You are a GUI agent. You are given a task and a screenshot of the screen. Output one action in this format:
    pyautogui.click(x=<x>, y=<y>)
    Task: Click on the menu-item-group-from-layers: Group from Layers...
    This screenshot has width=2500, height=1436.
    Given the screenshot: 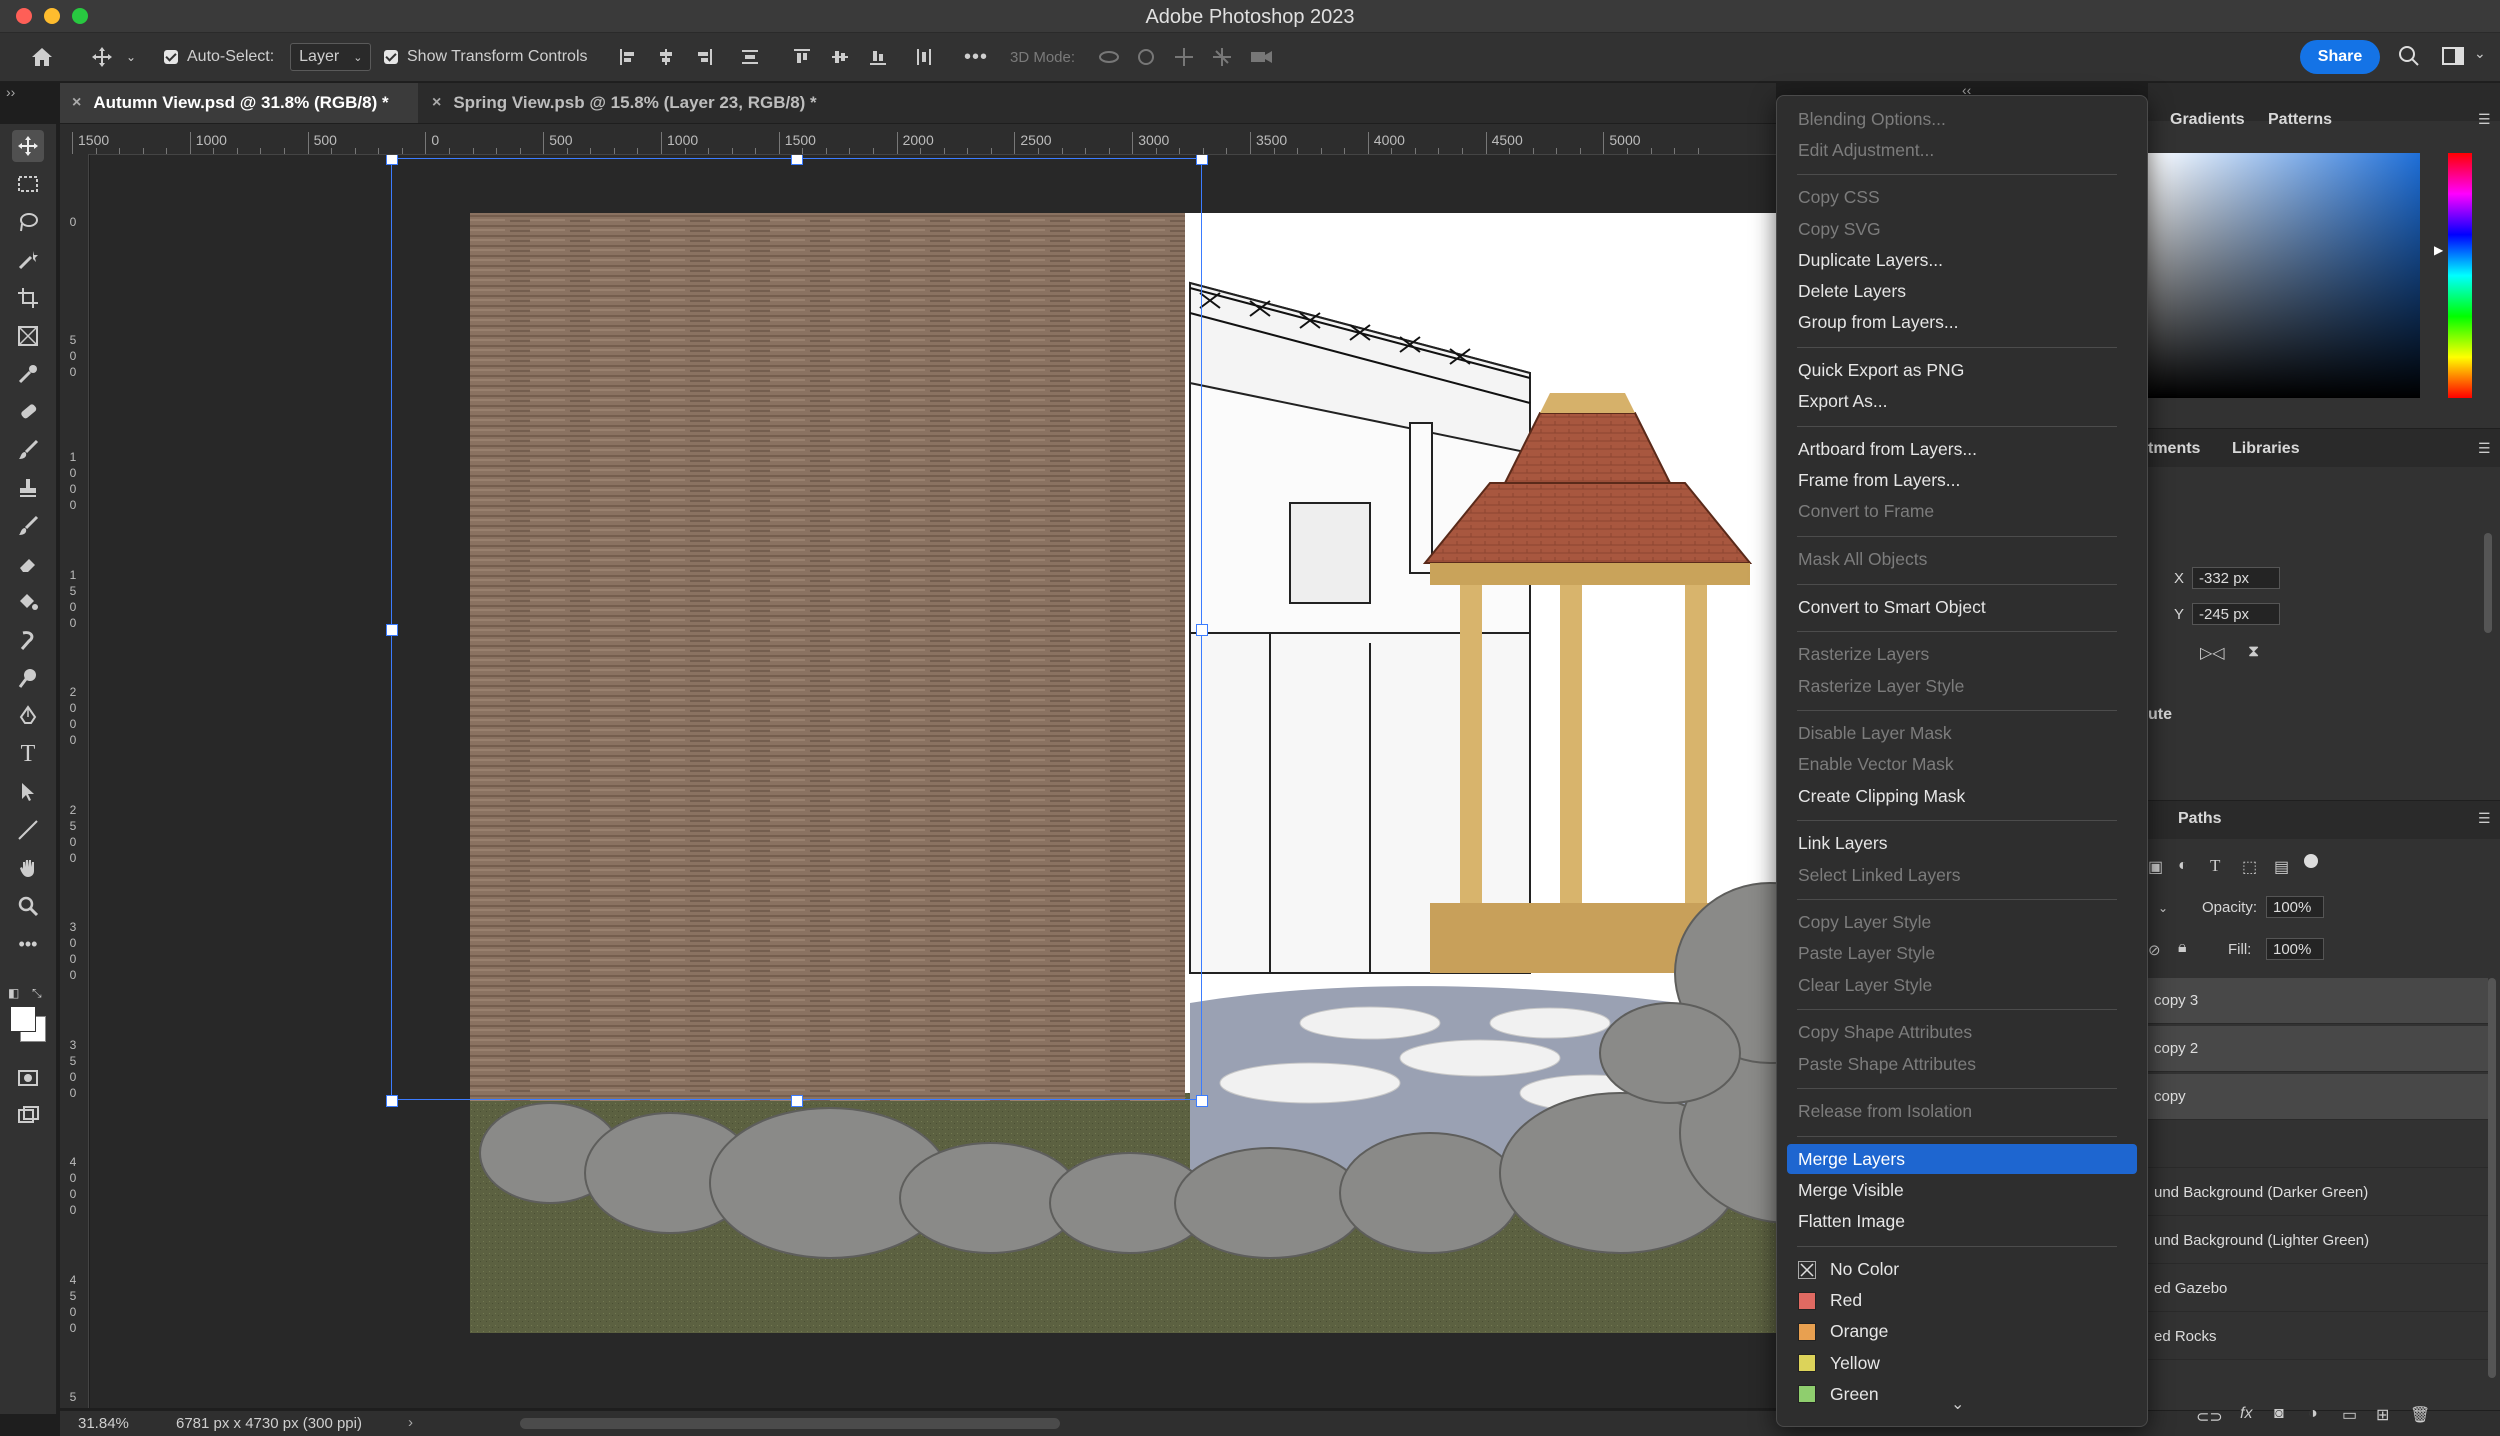 What is the action you would take?
    pyautogui.click(x=1962, y=323)
    